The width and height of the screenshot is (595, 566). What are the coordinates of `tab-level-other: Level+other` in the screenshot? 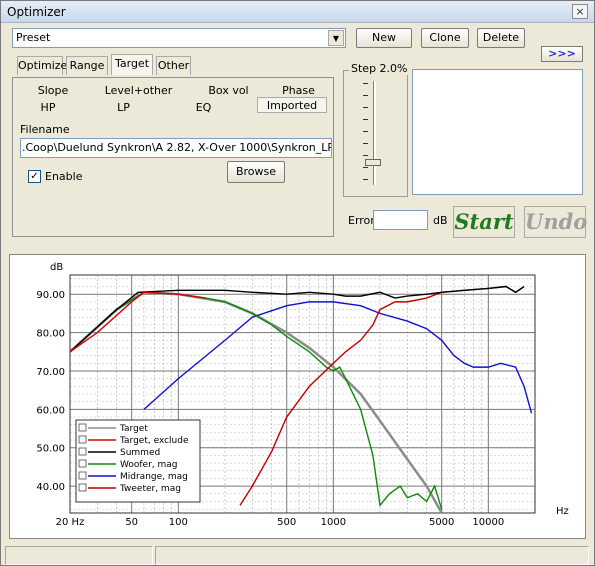 It's located at (138, 90).